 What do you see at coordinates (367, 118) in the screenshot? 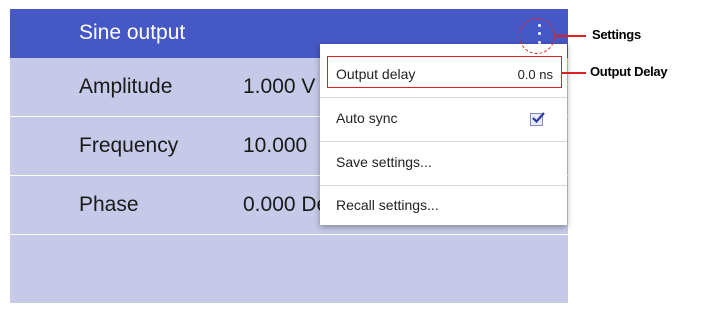
I see `menu-item-label: Auto sync` at bounding box center [367, 118].